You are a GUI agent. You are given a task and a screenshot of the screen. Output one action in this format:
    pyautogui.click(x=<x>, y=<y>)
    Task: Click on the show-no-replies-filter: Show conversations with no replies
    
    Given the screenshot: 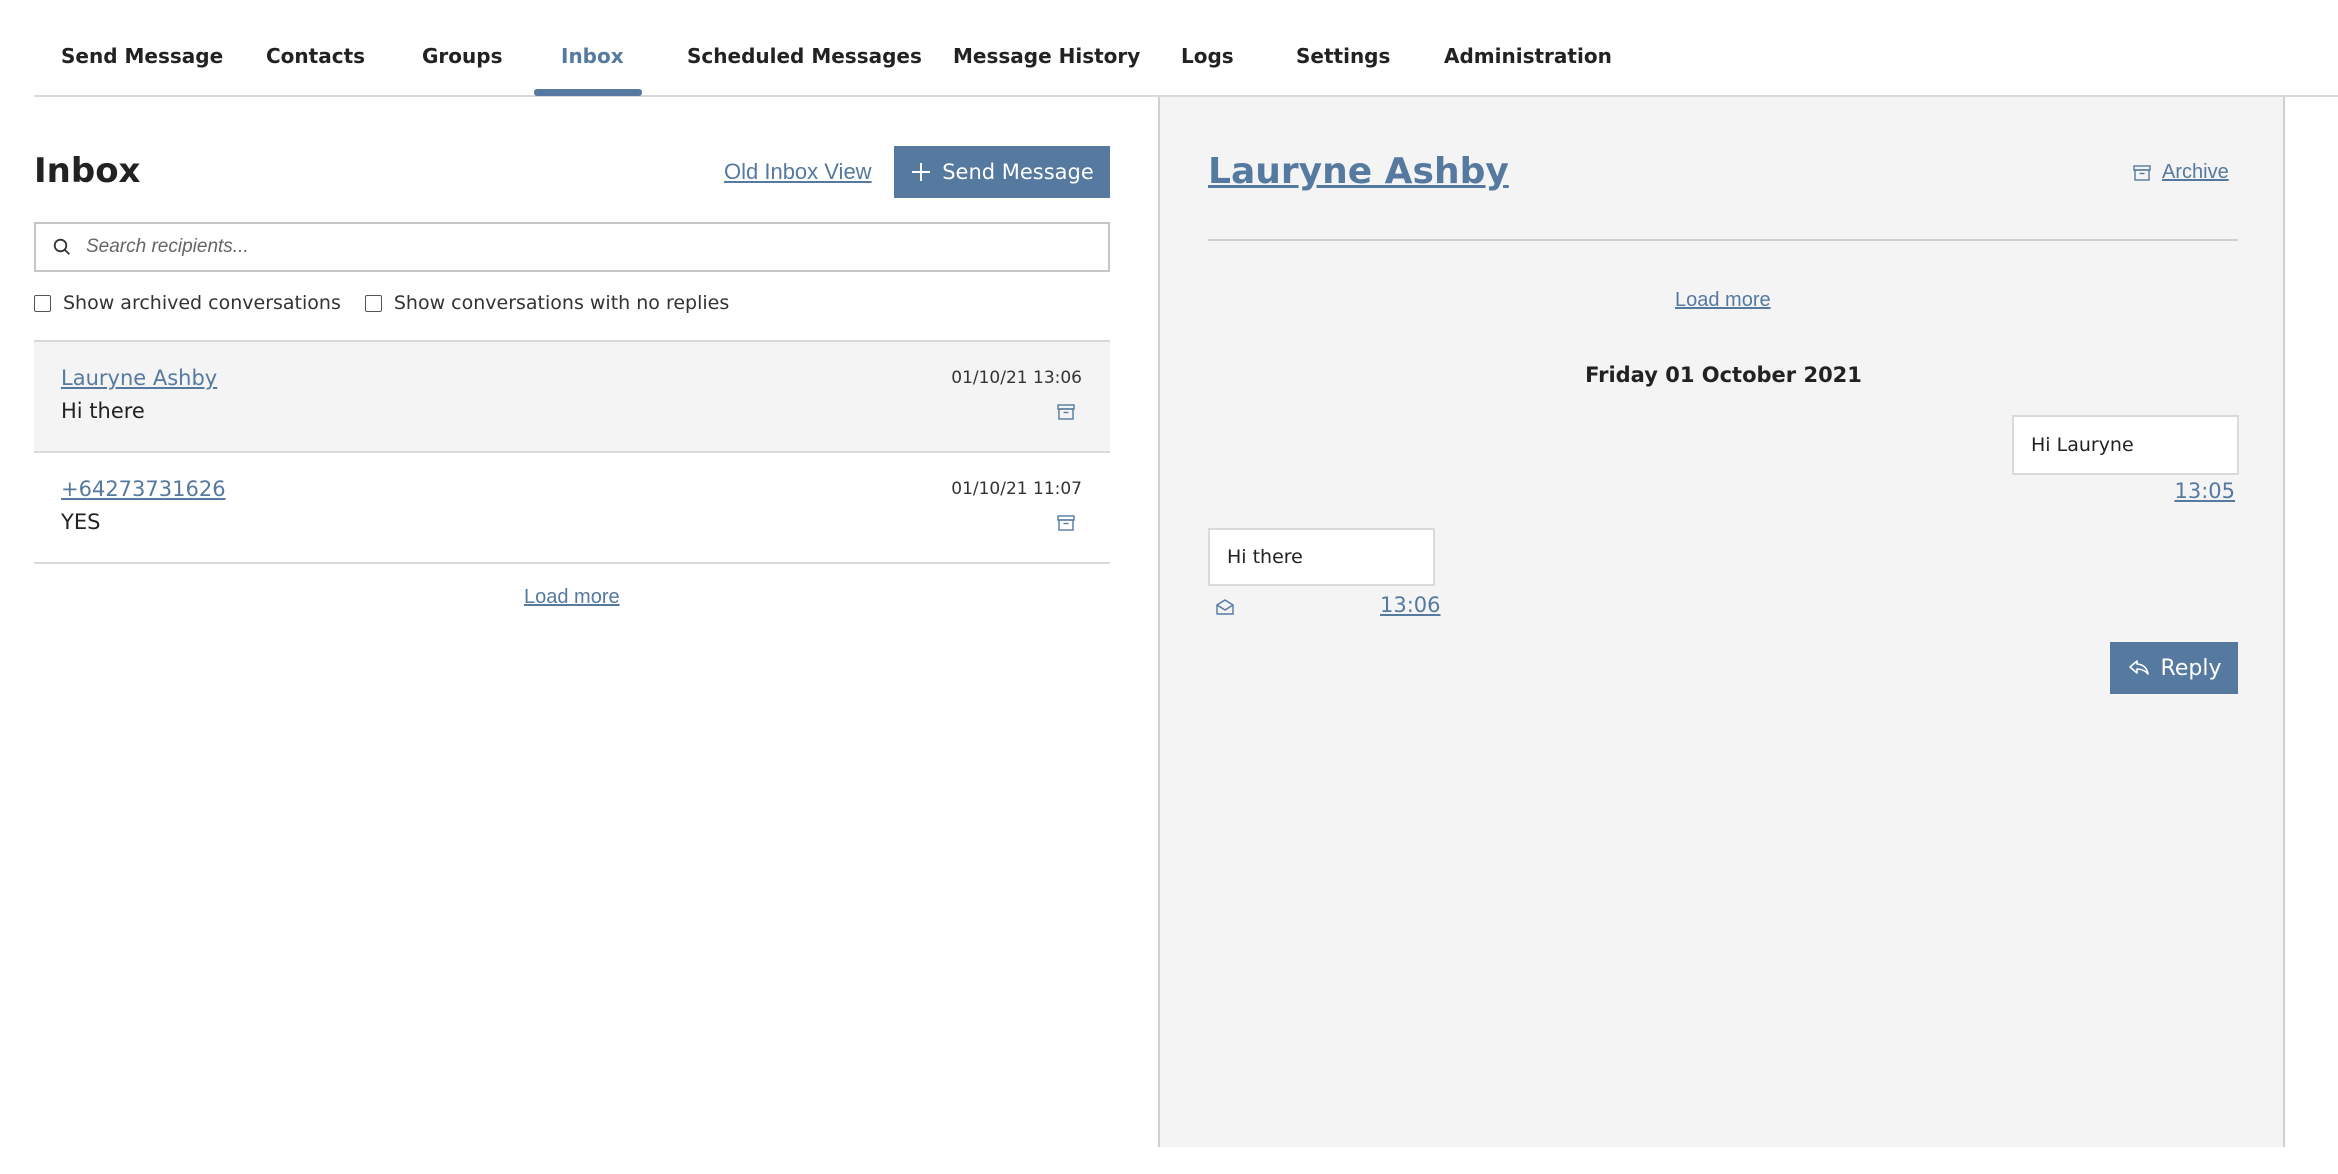 What is the action you would take?
    pyautogui.click(x=547, y=303)
    